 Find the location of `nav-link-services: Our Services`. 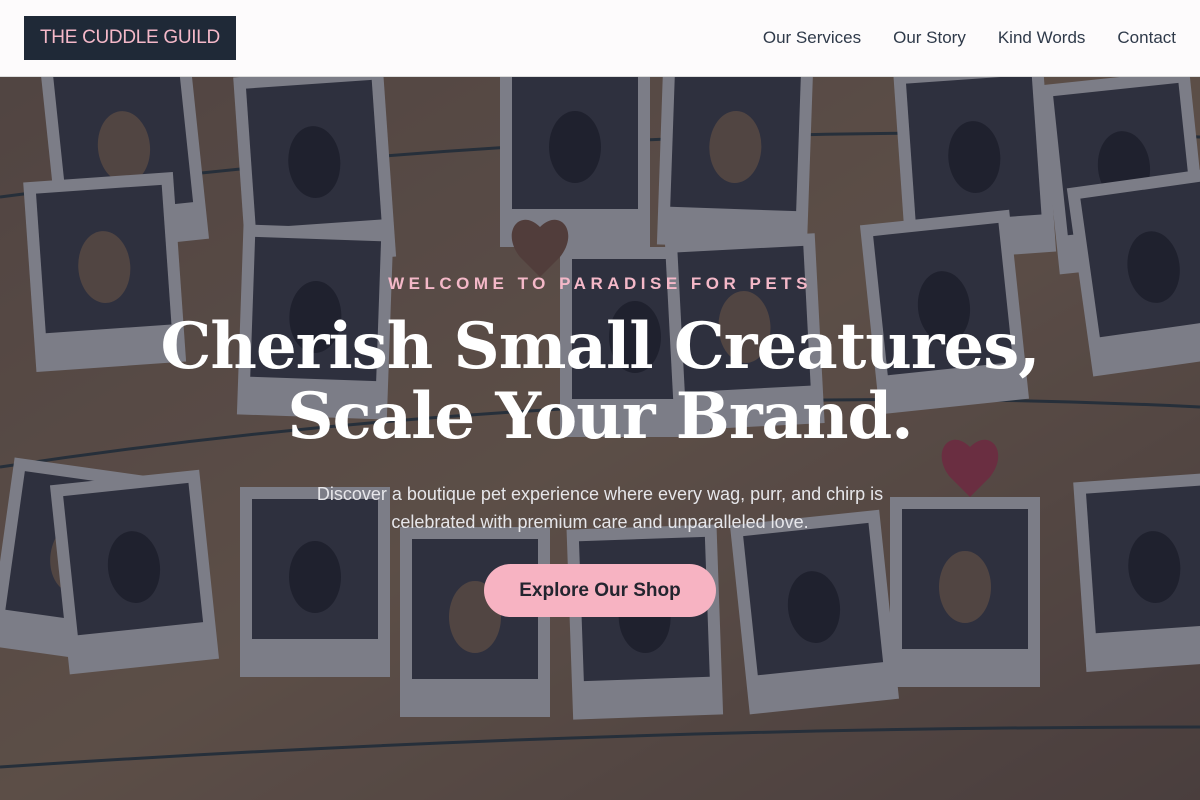

nav-link-services: Our Services is located at coordinates (812, 38).